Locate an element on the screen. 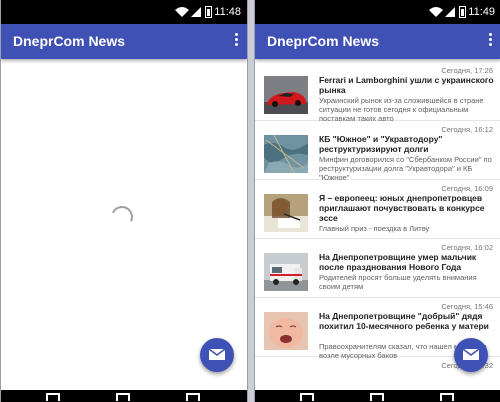 The image size is (500, 402). news-snippet: Главный приз - поездка в Литву is located at coordinates (374, 228).